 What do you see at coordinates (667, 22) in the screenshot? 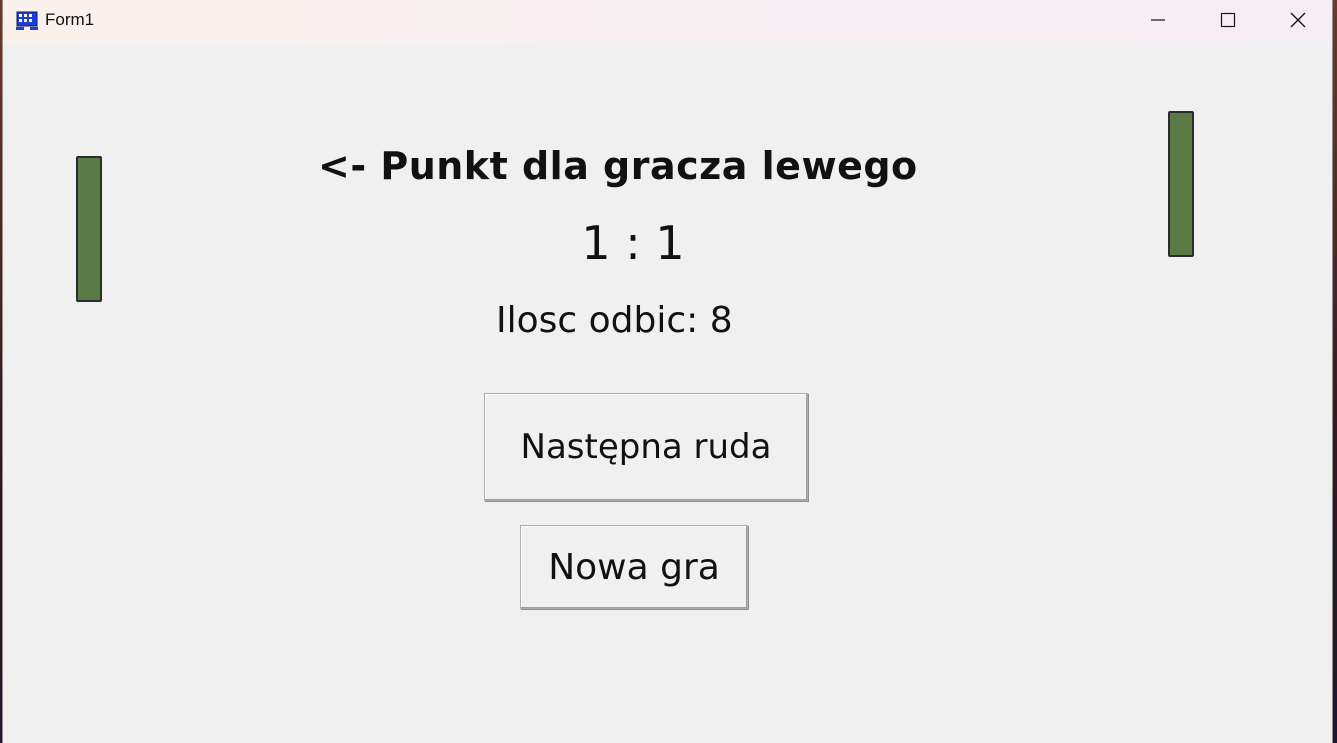
I see `title-bar: Form1` at bounding box center [667, 22].